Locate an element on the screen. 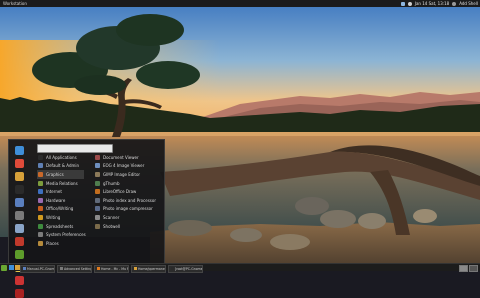 The height and width of the screenshot is (298, 480). application-item: EOG 4 Image Viewer is located at coordinates (128, 166).